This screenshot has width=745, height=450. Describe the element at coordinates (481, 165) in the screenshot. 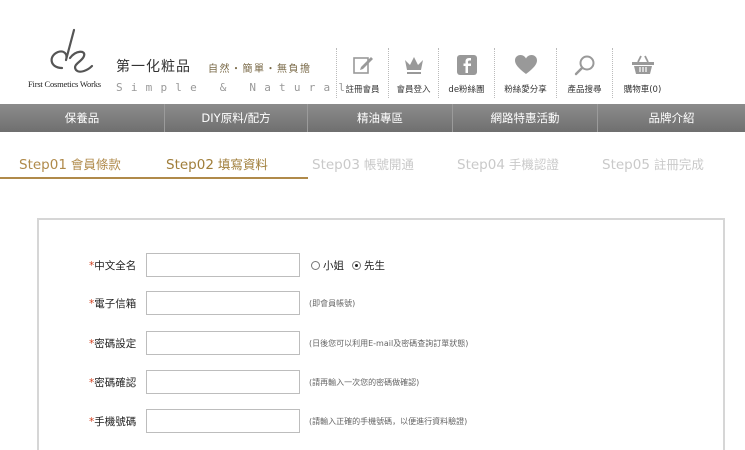

I see `step-number: Step04` at that location.